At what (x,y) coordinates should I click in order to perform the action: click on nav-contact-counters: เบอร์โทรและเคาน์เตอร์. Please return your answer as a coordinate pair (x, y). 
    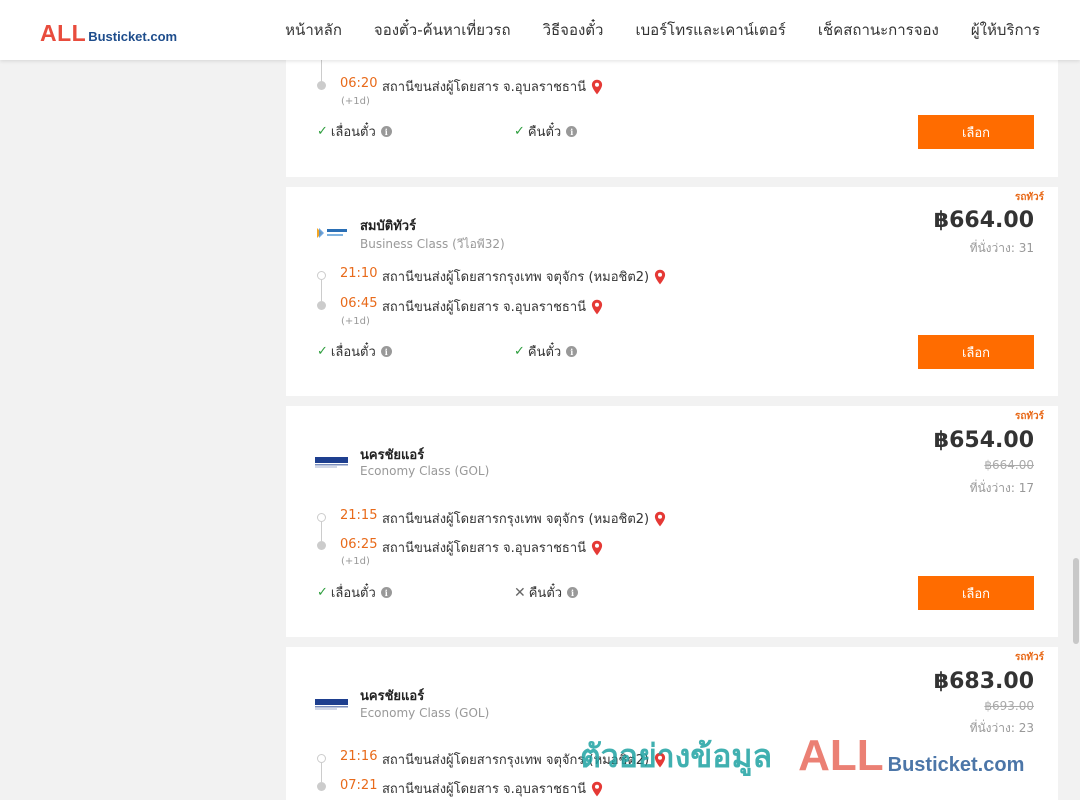
    Looking at the image, I should click on (710, 30).